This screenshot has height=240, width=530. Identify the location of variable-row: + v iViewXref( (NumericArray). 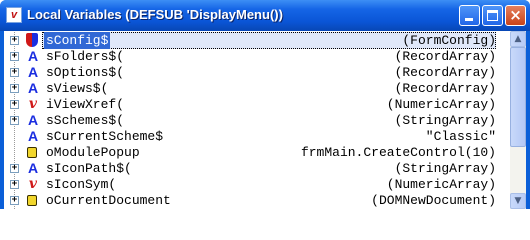
(257, 104).